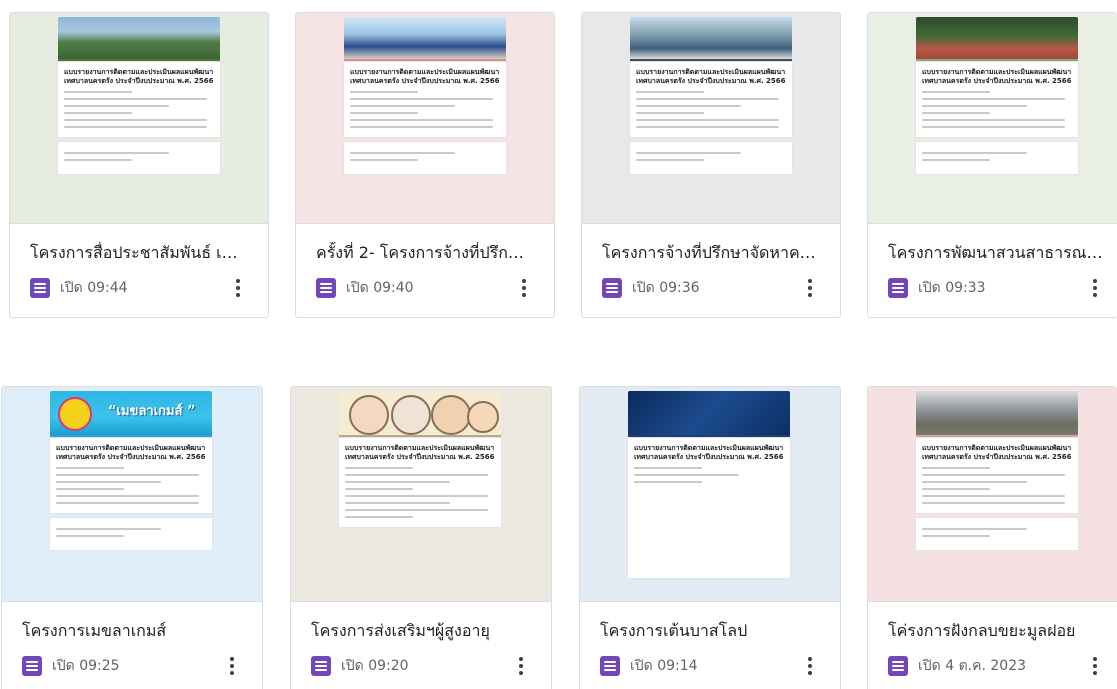 The height and width of the screenshot is (689, 1117). What do you see at coordinates (995, 288) in the screenshot?
I see `card-meta: เปิด 09:33` at bounding box center [995, 288].